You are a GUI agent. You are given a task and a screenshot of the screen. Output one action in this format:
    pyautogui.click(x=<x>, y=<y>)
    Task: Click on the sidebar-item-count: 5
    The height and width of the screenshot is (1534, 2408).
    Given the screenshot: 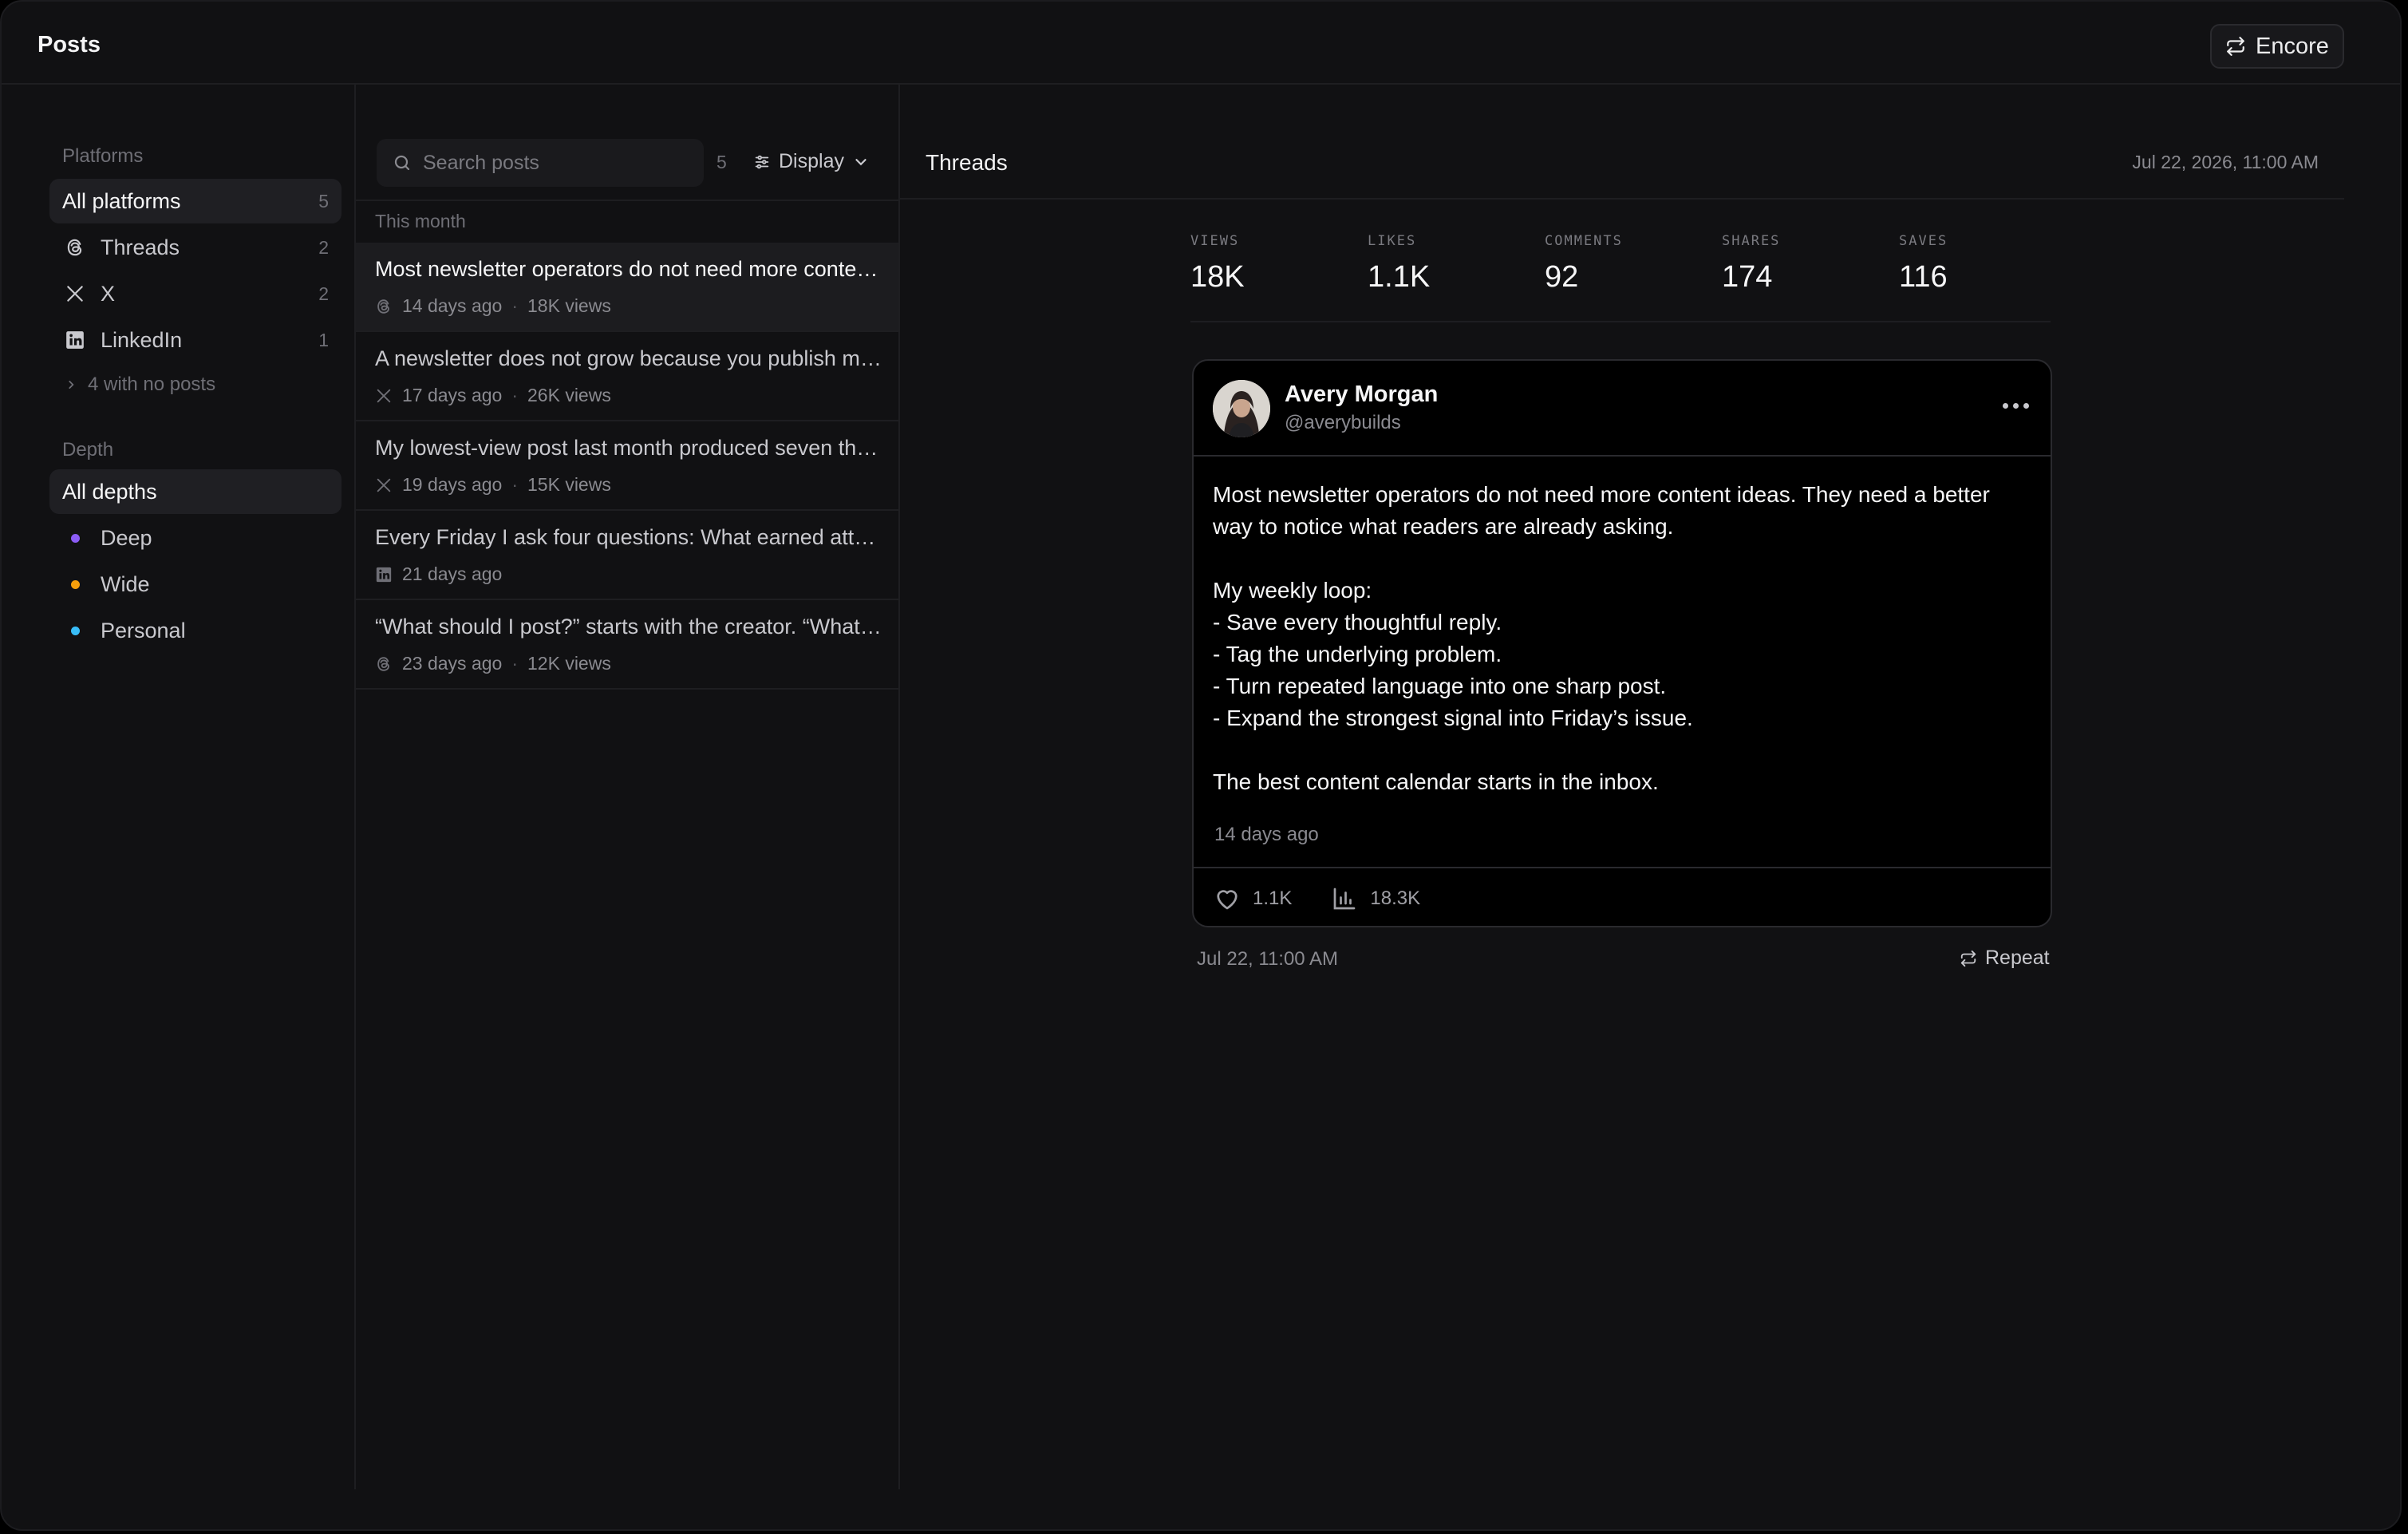 What is the action you would take?
    pyautogui.click(x=323, y=201)
    